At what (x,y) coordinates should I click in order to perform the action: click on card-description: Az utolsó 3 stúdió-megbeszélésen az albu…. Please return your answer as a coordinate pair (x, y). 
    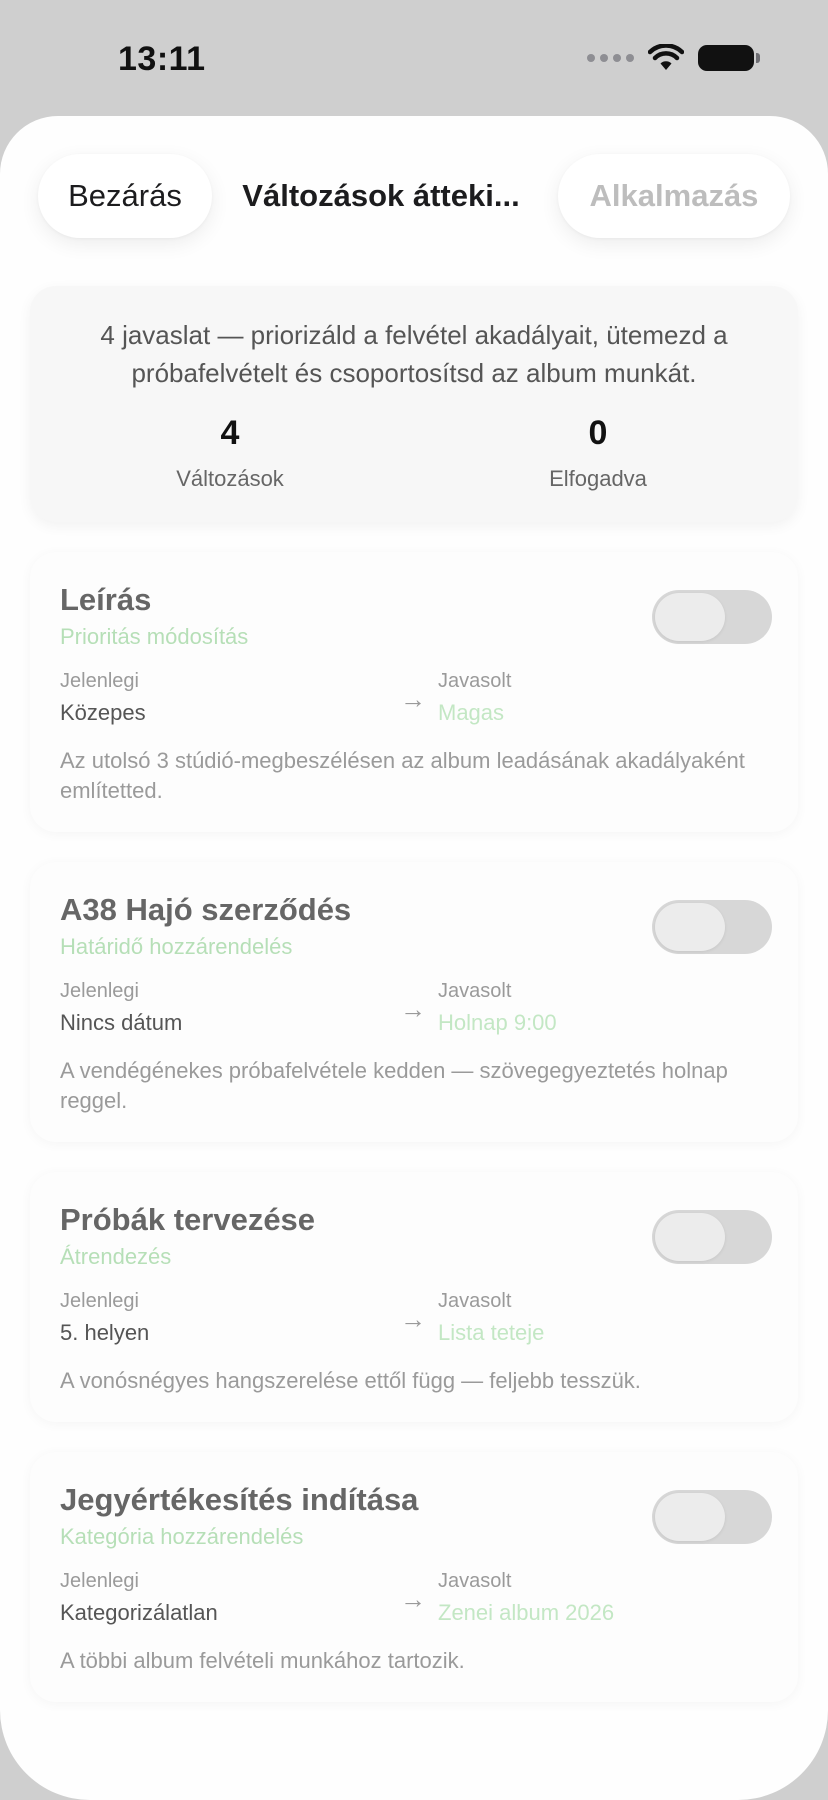
    Looking at the image, I should click on (402, 775).